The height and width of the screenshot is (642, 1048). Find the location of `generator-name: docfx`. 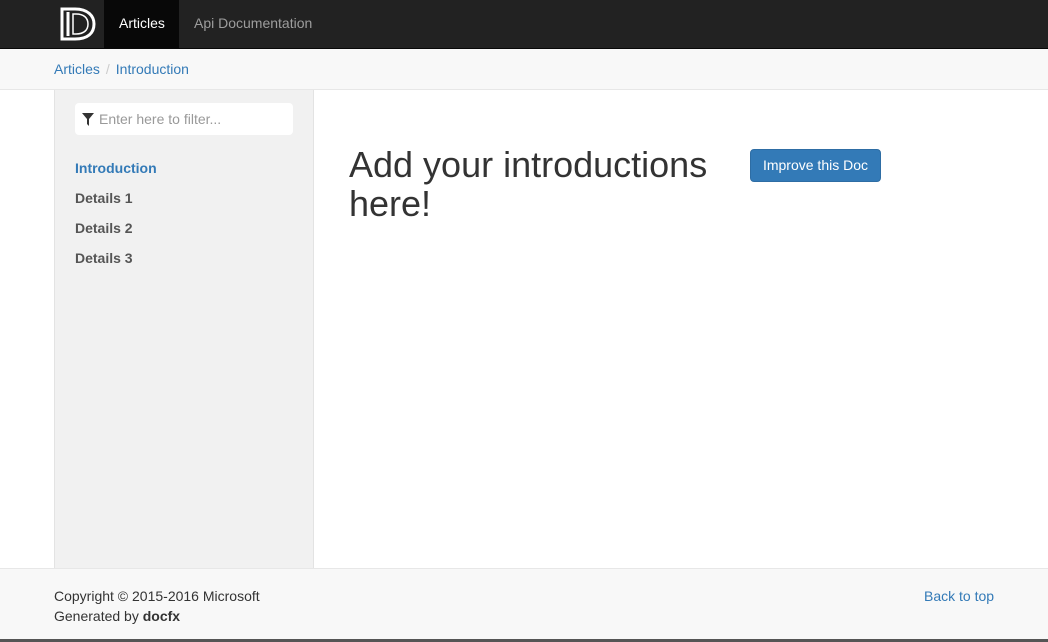

generator-name: docfx is located at coordinates (161, 616).